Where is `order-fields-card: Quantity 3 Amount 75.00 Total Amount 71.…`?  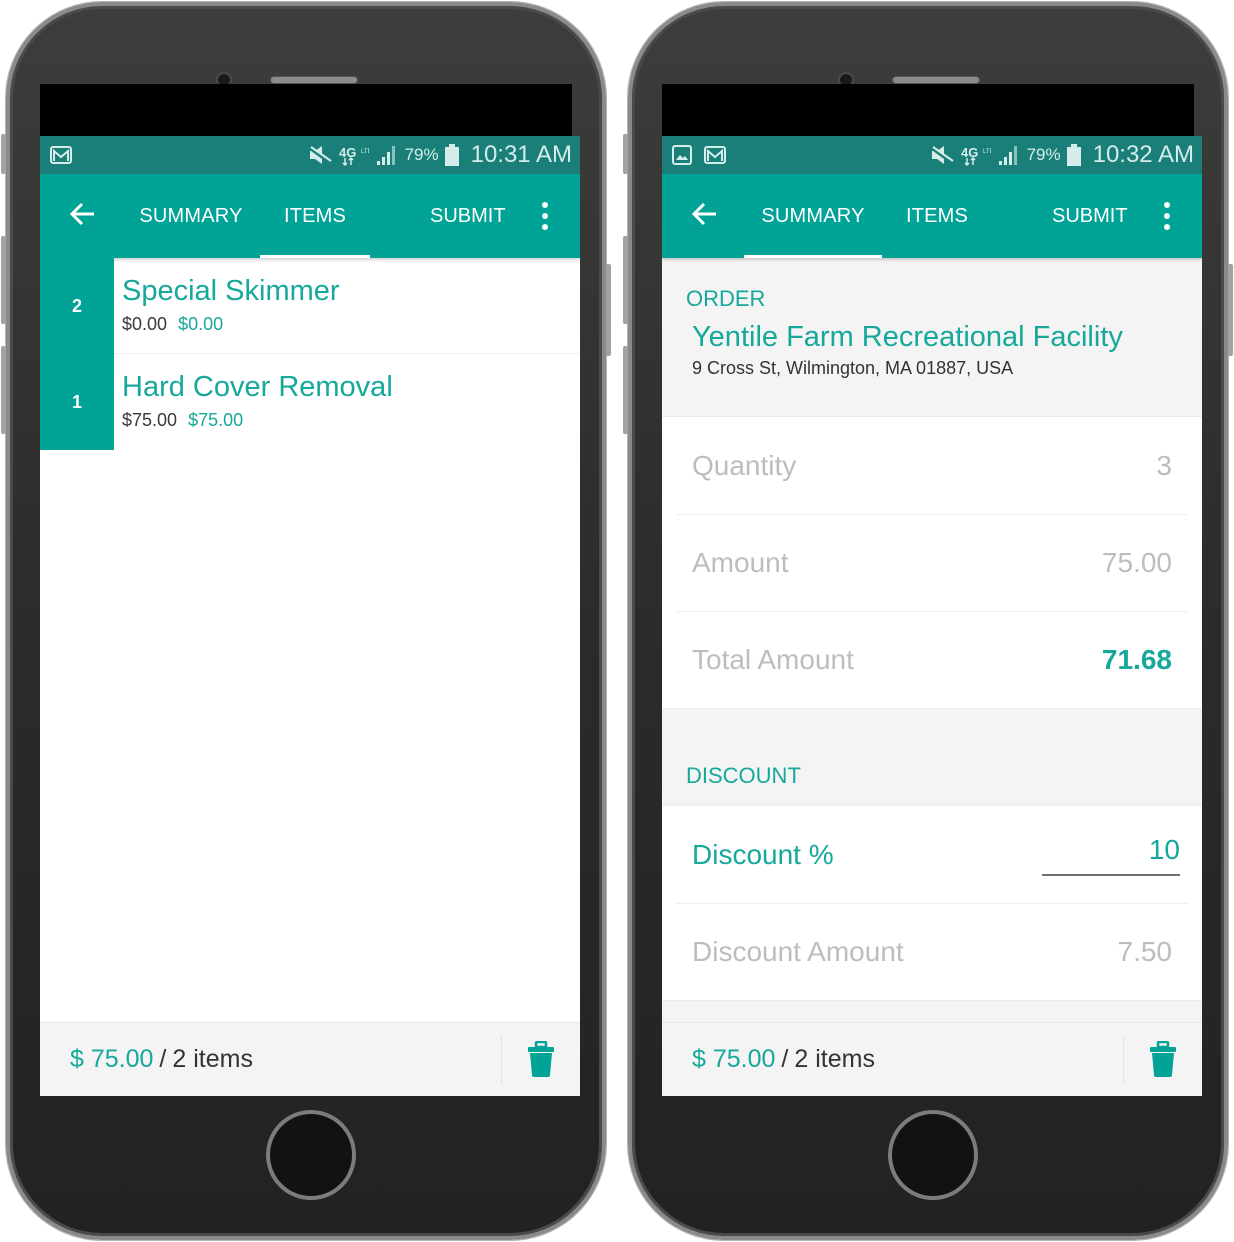 order-fields-card: Quantity 3 Amount 75.00 Total Amount 71.… is located at coordinates (932, 562).